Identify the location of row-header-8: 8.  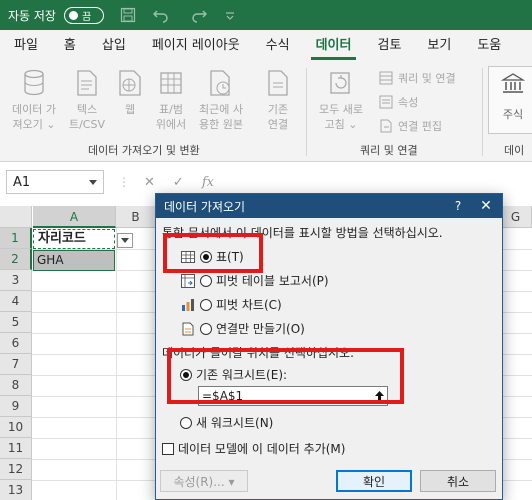
(16, 385).